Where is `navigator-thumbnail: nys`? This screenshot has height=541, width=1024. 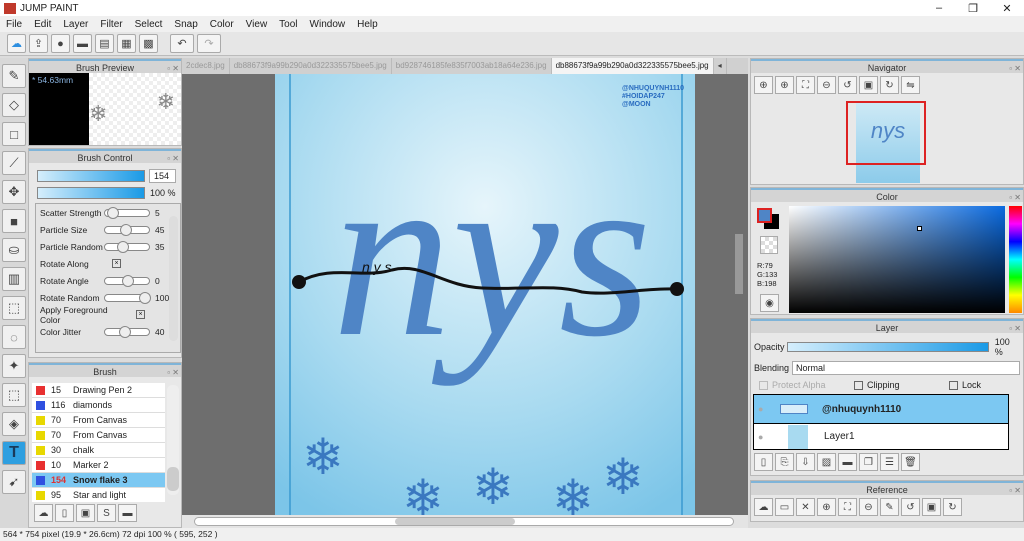
navigator-thumbnail: nys is located at coordinates (886, 142).